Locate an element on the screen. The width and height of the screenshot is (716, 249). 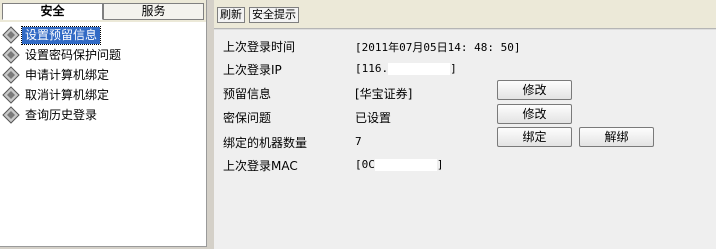
modify-reserved-info-button: 修改 is located at coordinates (534, 90).